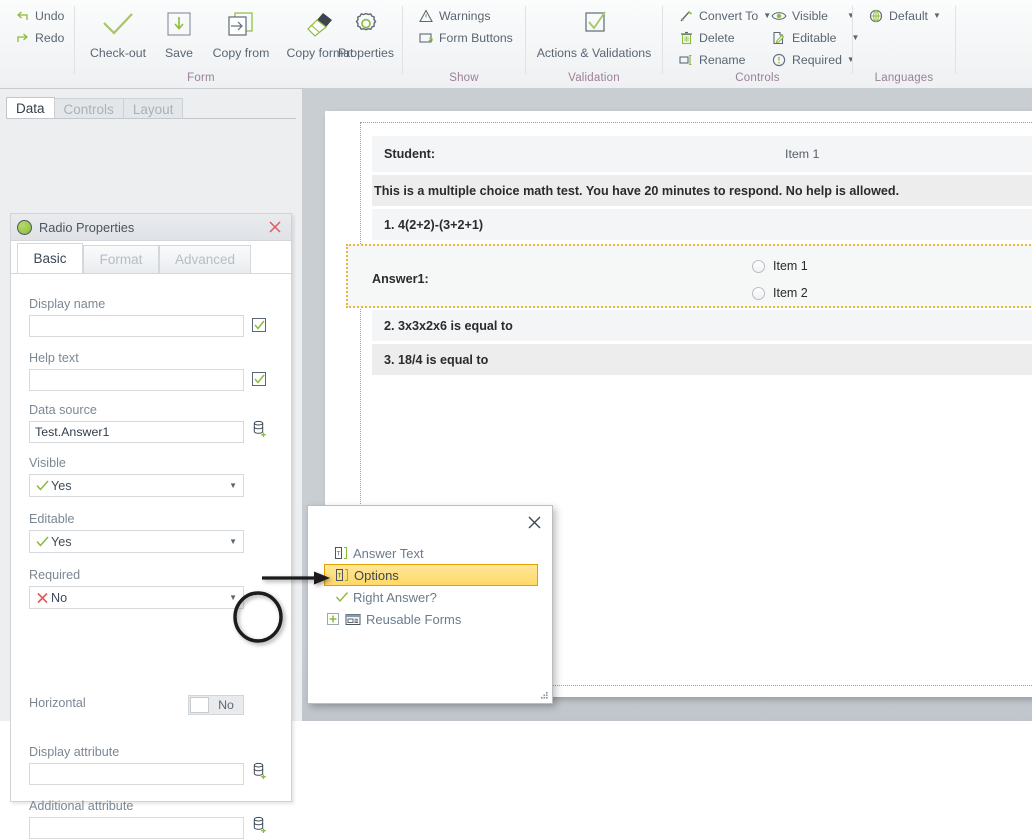 The width and height of the screenshot is (1032, 839). What do you see at coordinates (813, 60) in the screenshot?
I see `required-button: Required ▼` at bounding box center [813, 60].